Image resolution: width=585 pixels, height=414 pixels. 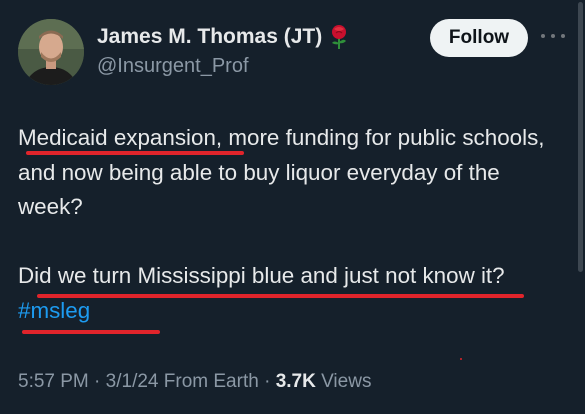 What do you see at coordinates (343, 381) in the screenshot?
I see `views-label: Views` at bounding box center [343, 381].